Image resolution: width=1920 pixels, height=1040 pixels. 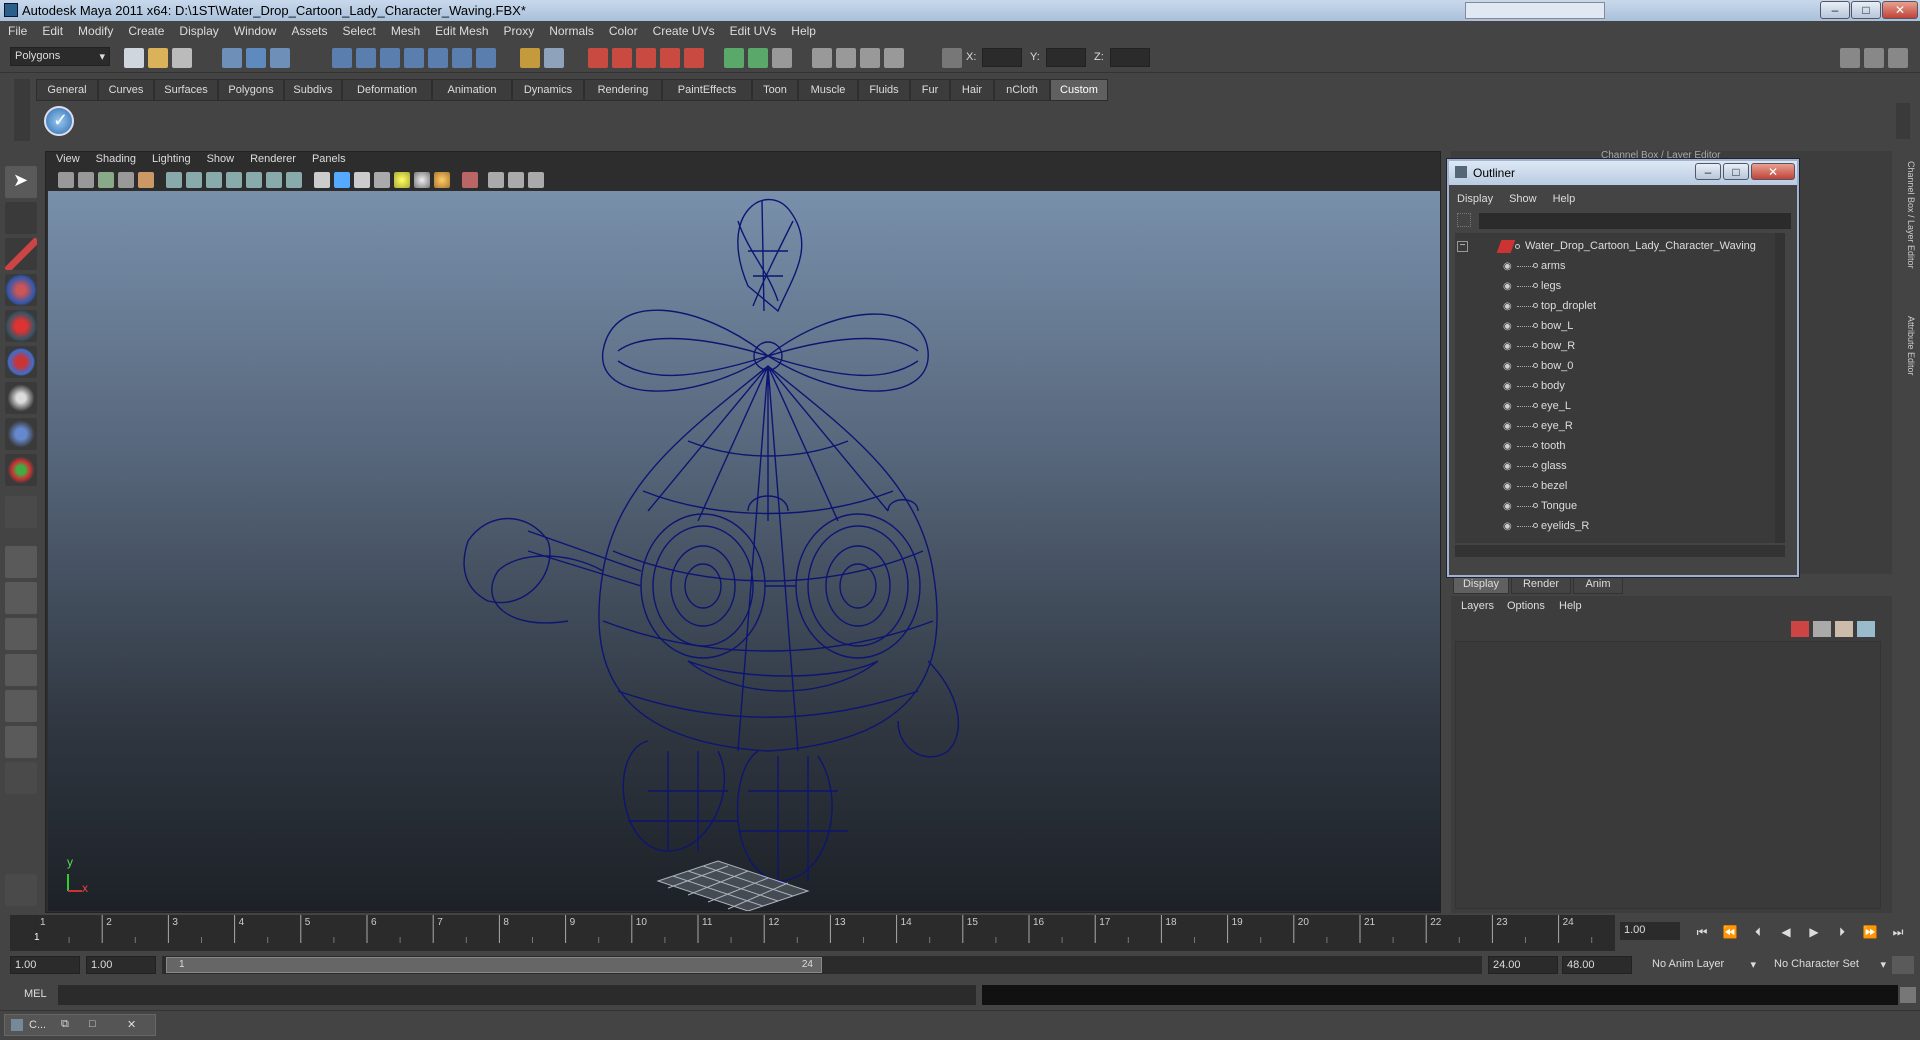 I want to click on viewport-menu-renderer: Renderer, so click(x=273, y=158).